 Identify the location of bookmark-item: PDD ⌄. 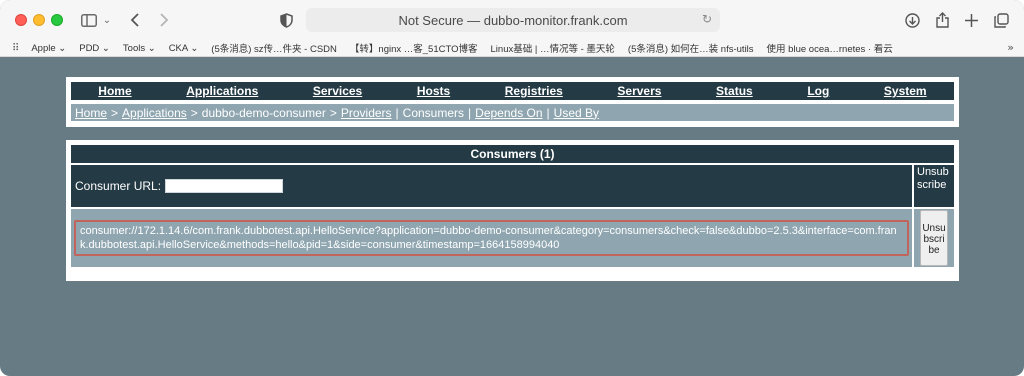
(94, 48).